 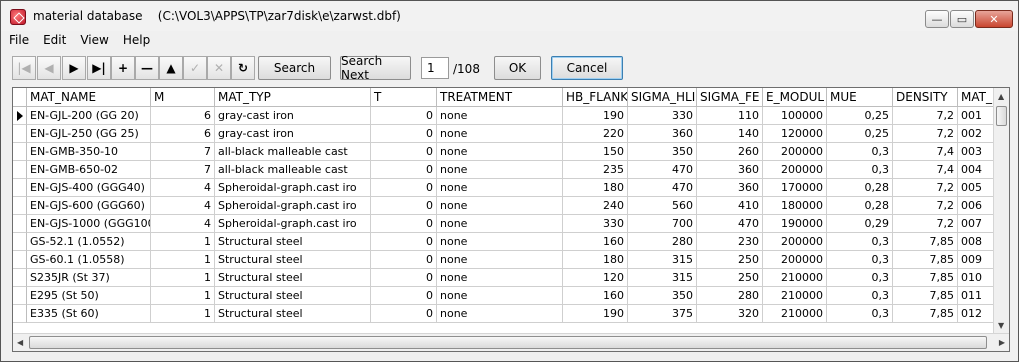 What do you see at coordinates (595, 116) in the screenshot?
I see `table-cell: 190` at bounding box center [595, 116].